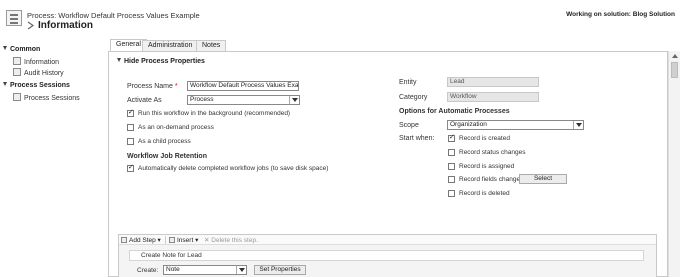 The width and height of the screenshot is (680, 277). Describe the element at coordinates (451, 166) in the screenshot. I see `trigger-assigned-checkbox` at that location.